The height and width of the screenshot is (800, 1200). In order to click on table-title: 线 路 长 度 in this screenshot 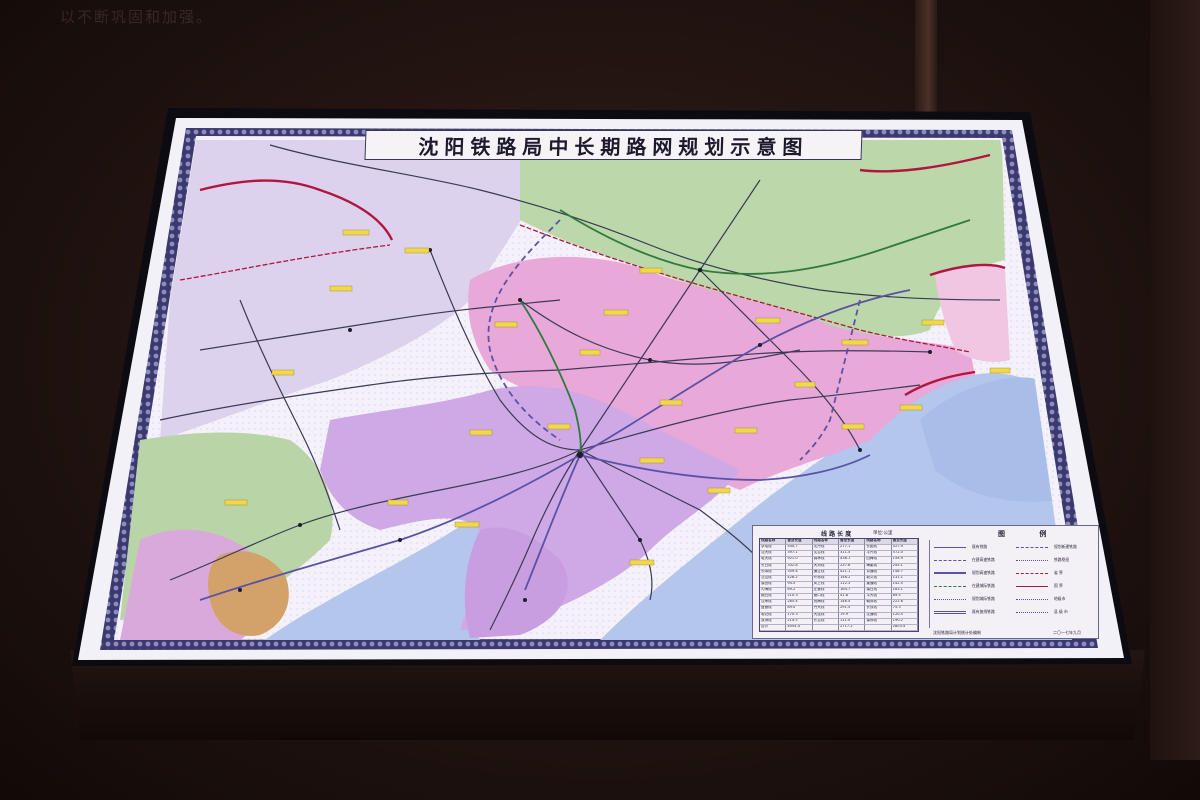, I will do `click(836, 534)`.